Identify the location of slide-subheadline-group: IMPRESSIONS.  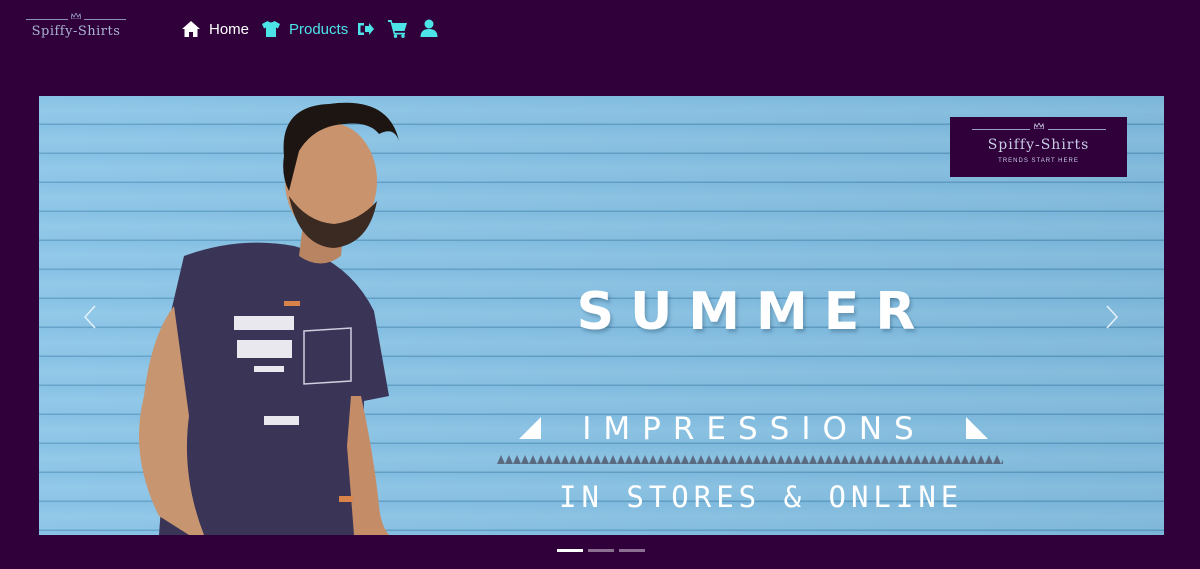
(754, 429).